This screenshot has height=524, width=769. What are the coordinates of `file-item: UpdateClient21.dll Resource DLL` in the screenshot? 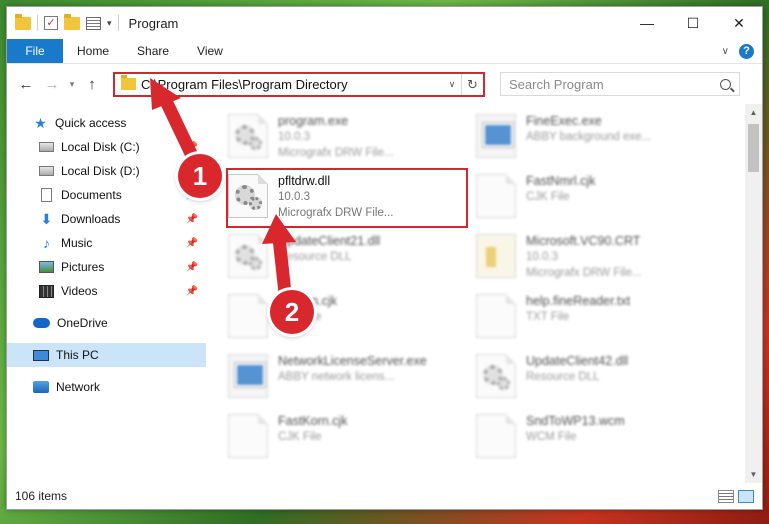 It's located at (346, 258).